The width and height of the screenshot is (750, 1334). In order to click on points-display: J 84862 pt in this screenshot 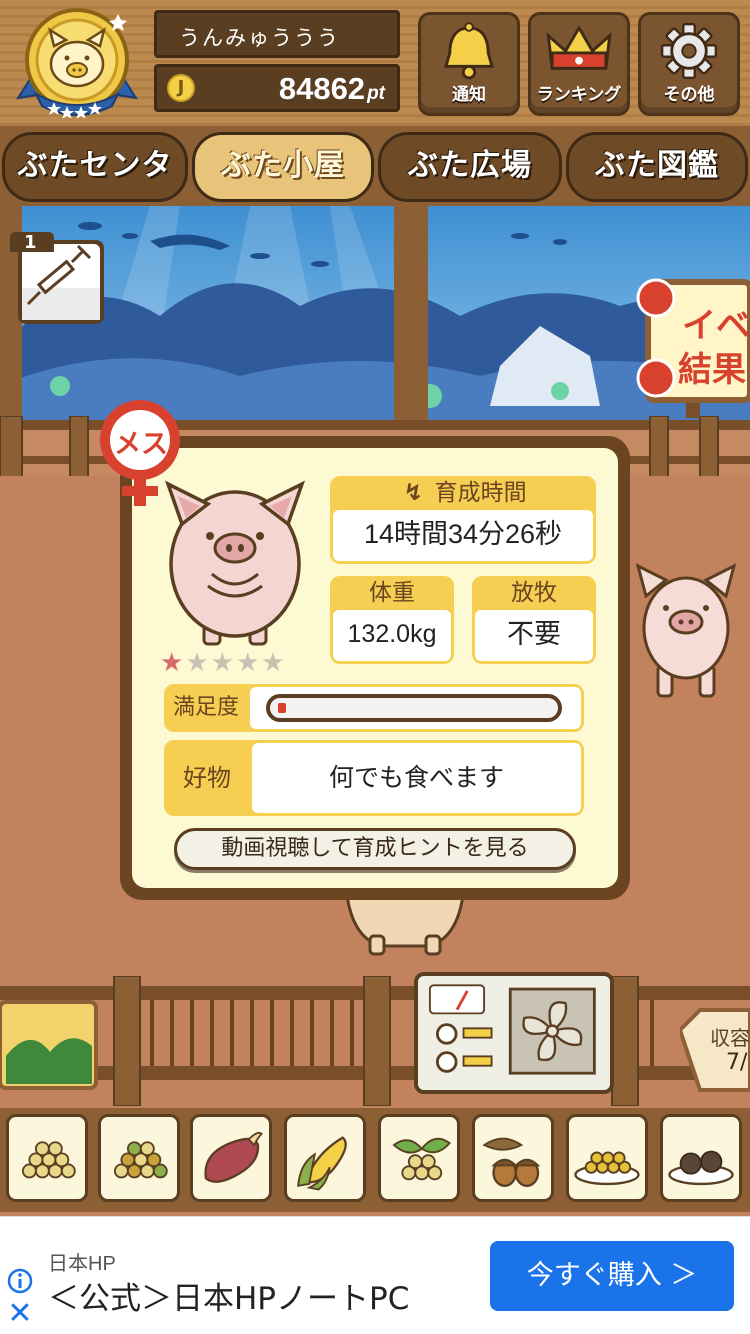, I will do `click(277, 88)`.